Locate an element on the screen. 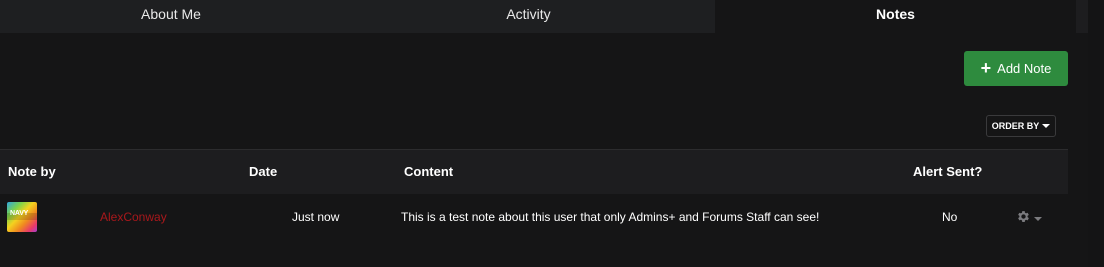 The width and height of the screenshot is (1104, 267). order-by-dropdown: ORDER BY is located at coordinates (1021, 126).